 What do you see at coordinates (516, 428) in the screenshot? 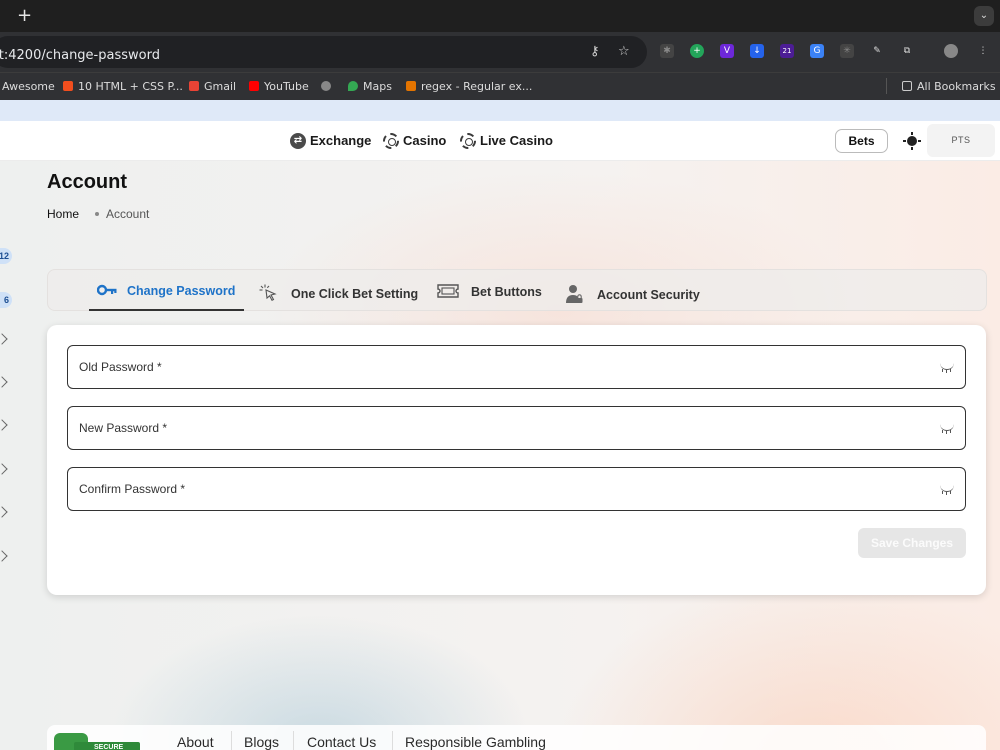
I see `new-password-field: New Password *` at bounding box center [516, 428].